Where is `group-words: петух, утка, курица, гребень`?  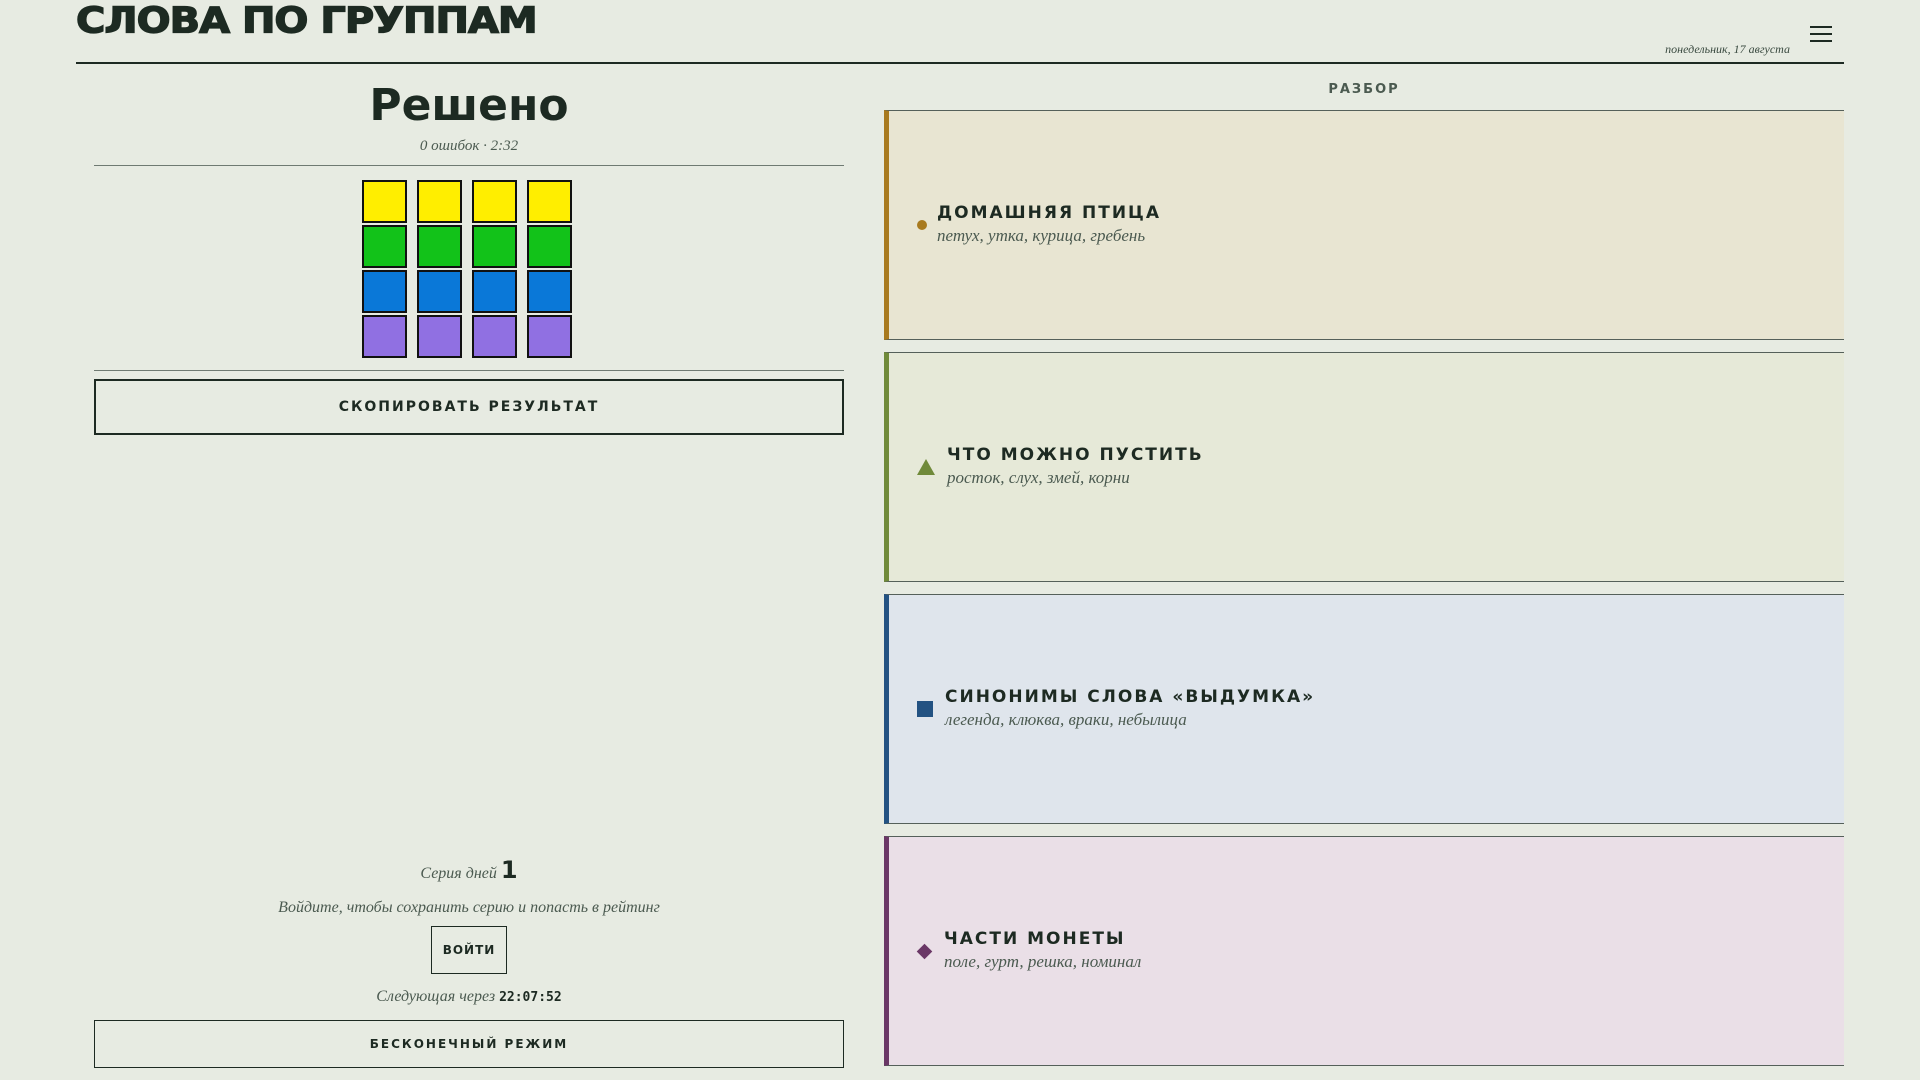 group-words: петух, утка, курица, гребень is located at coordinates (1041, 235).